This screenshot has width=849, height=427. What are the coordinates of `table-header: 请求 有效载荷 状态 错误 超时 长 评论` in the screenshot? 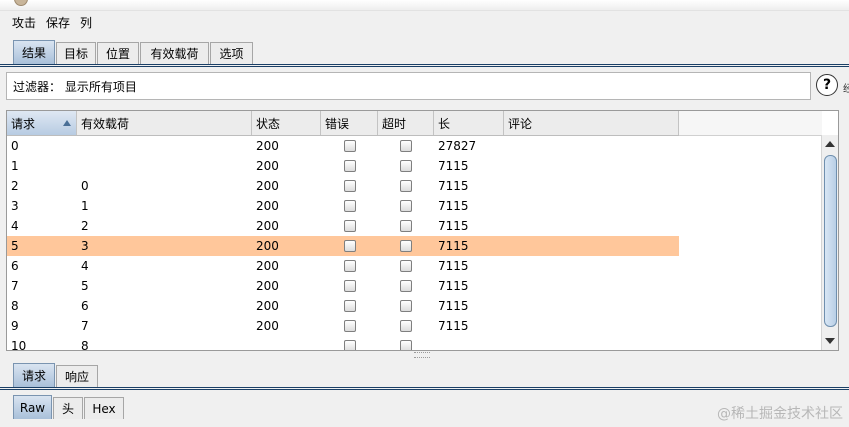 It's located at (343, 123).